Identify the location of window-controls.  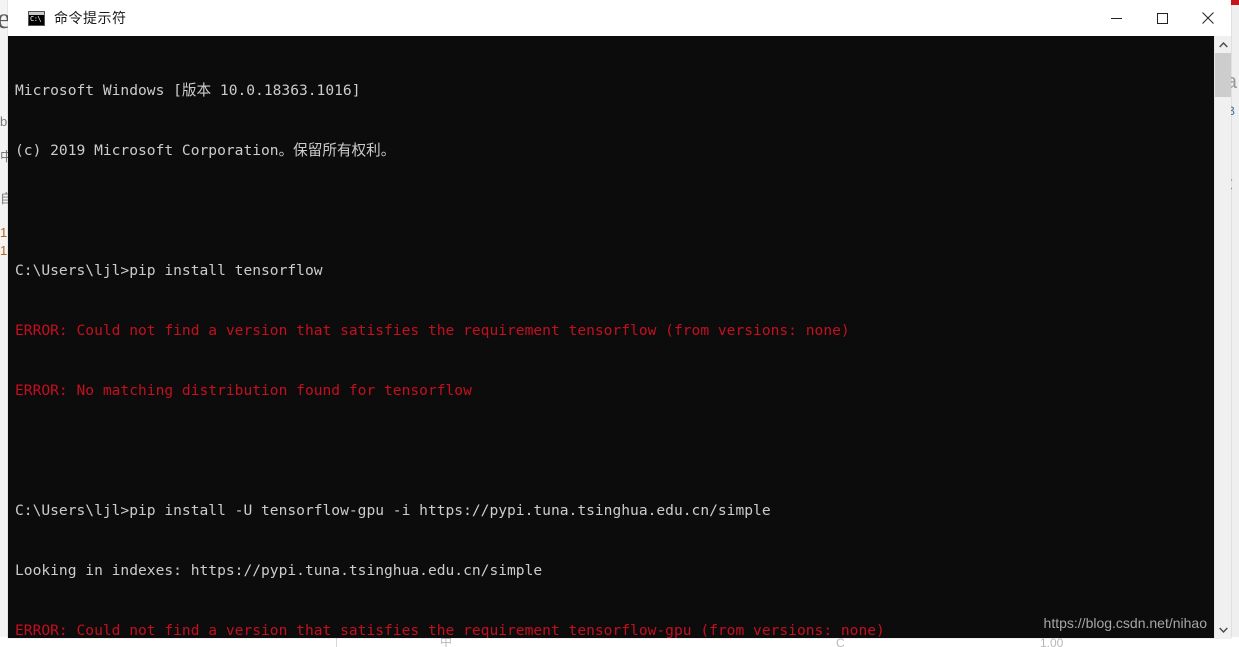
(1162, 18).